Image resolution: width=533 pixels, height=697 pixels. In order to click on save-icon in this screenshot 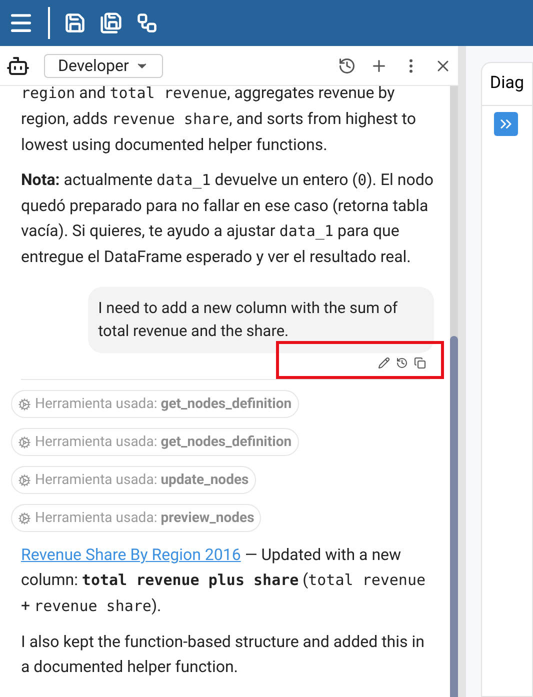, I will do `click(75, 23)`.